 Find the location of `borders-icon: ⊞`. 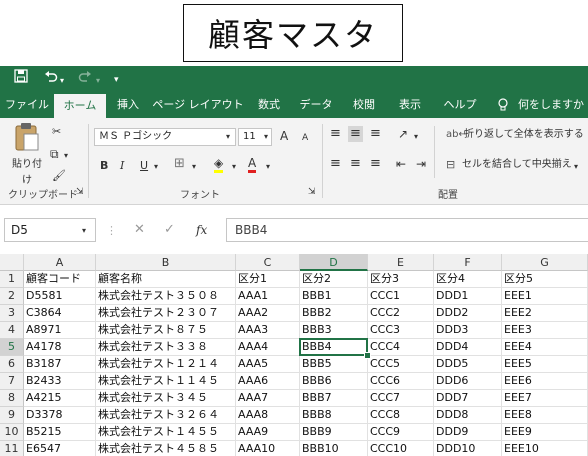

borders-icon: ⊞ is located at coordinates (179, 164).